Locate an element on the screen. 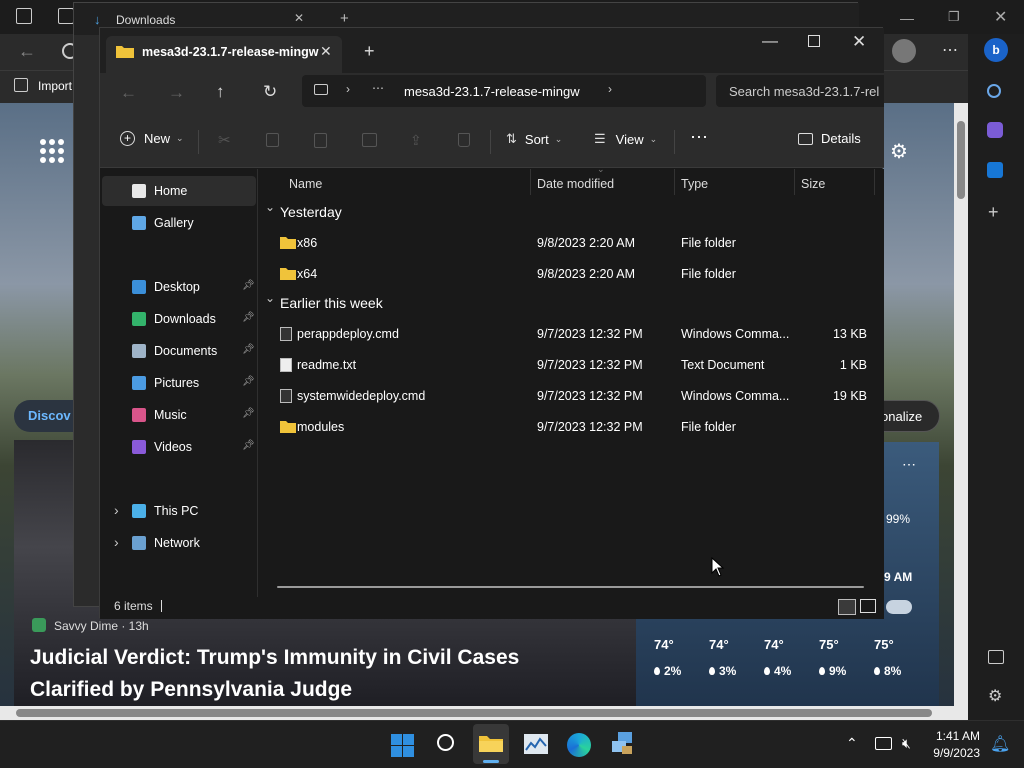  page-vertical-scrollbar is located at coordinates (961, 405).